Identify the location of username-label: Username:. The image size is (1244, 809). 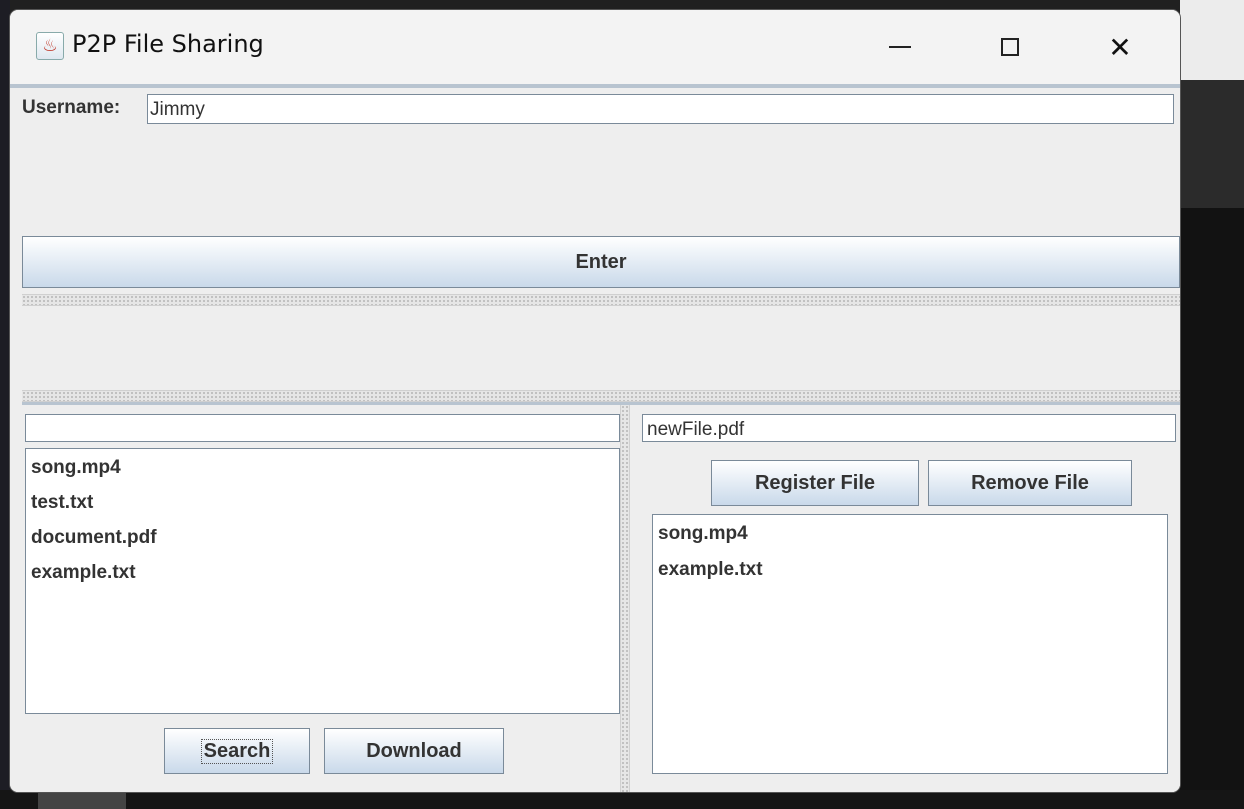
(71, 107).